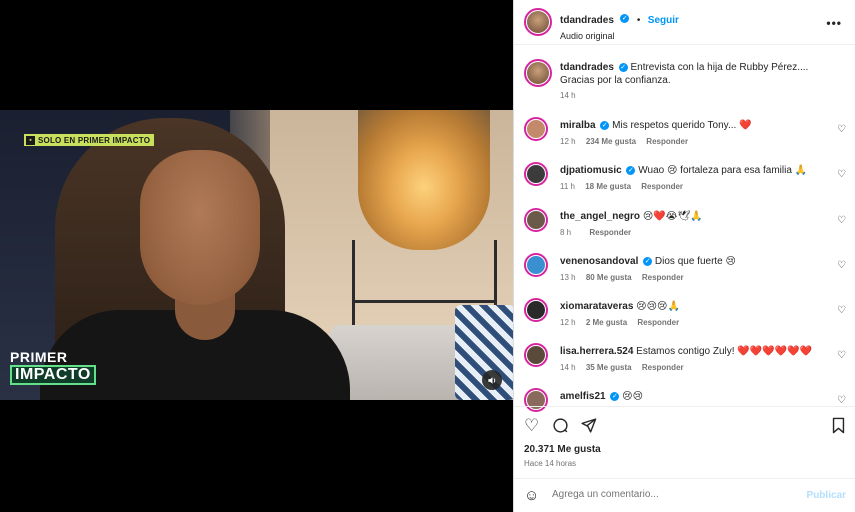 The image size is (855, 512). I want to click on commenter-username: the_angel_negro, so click(600, 216).